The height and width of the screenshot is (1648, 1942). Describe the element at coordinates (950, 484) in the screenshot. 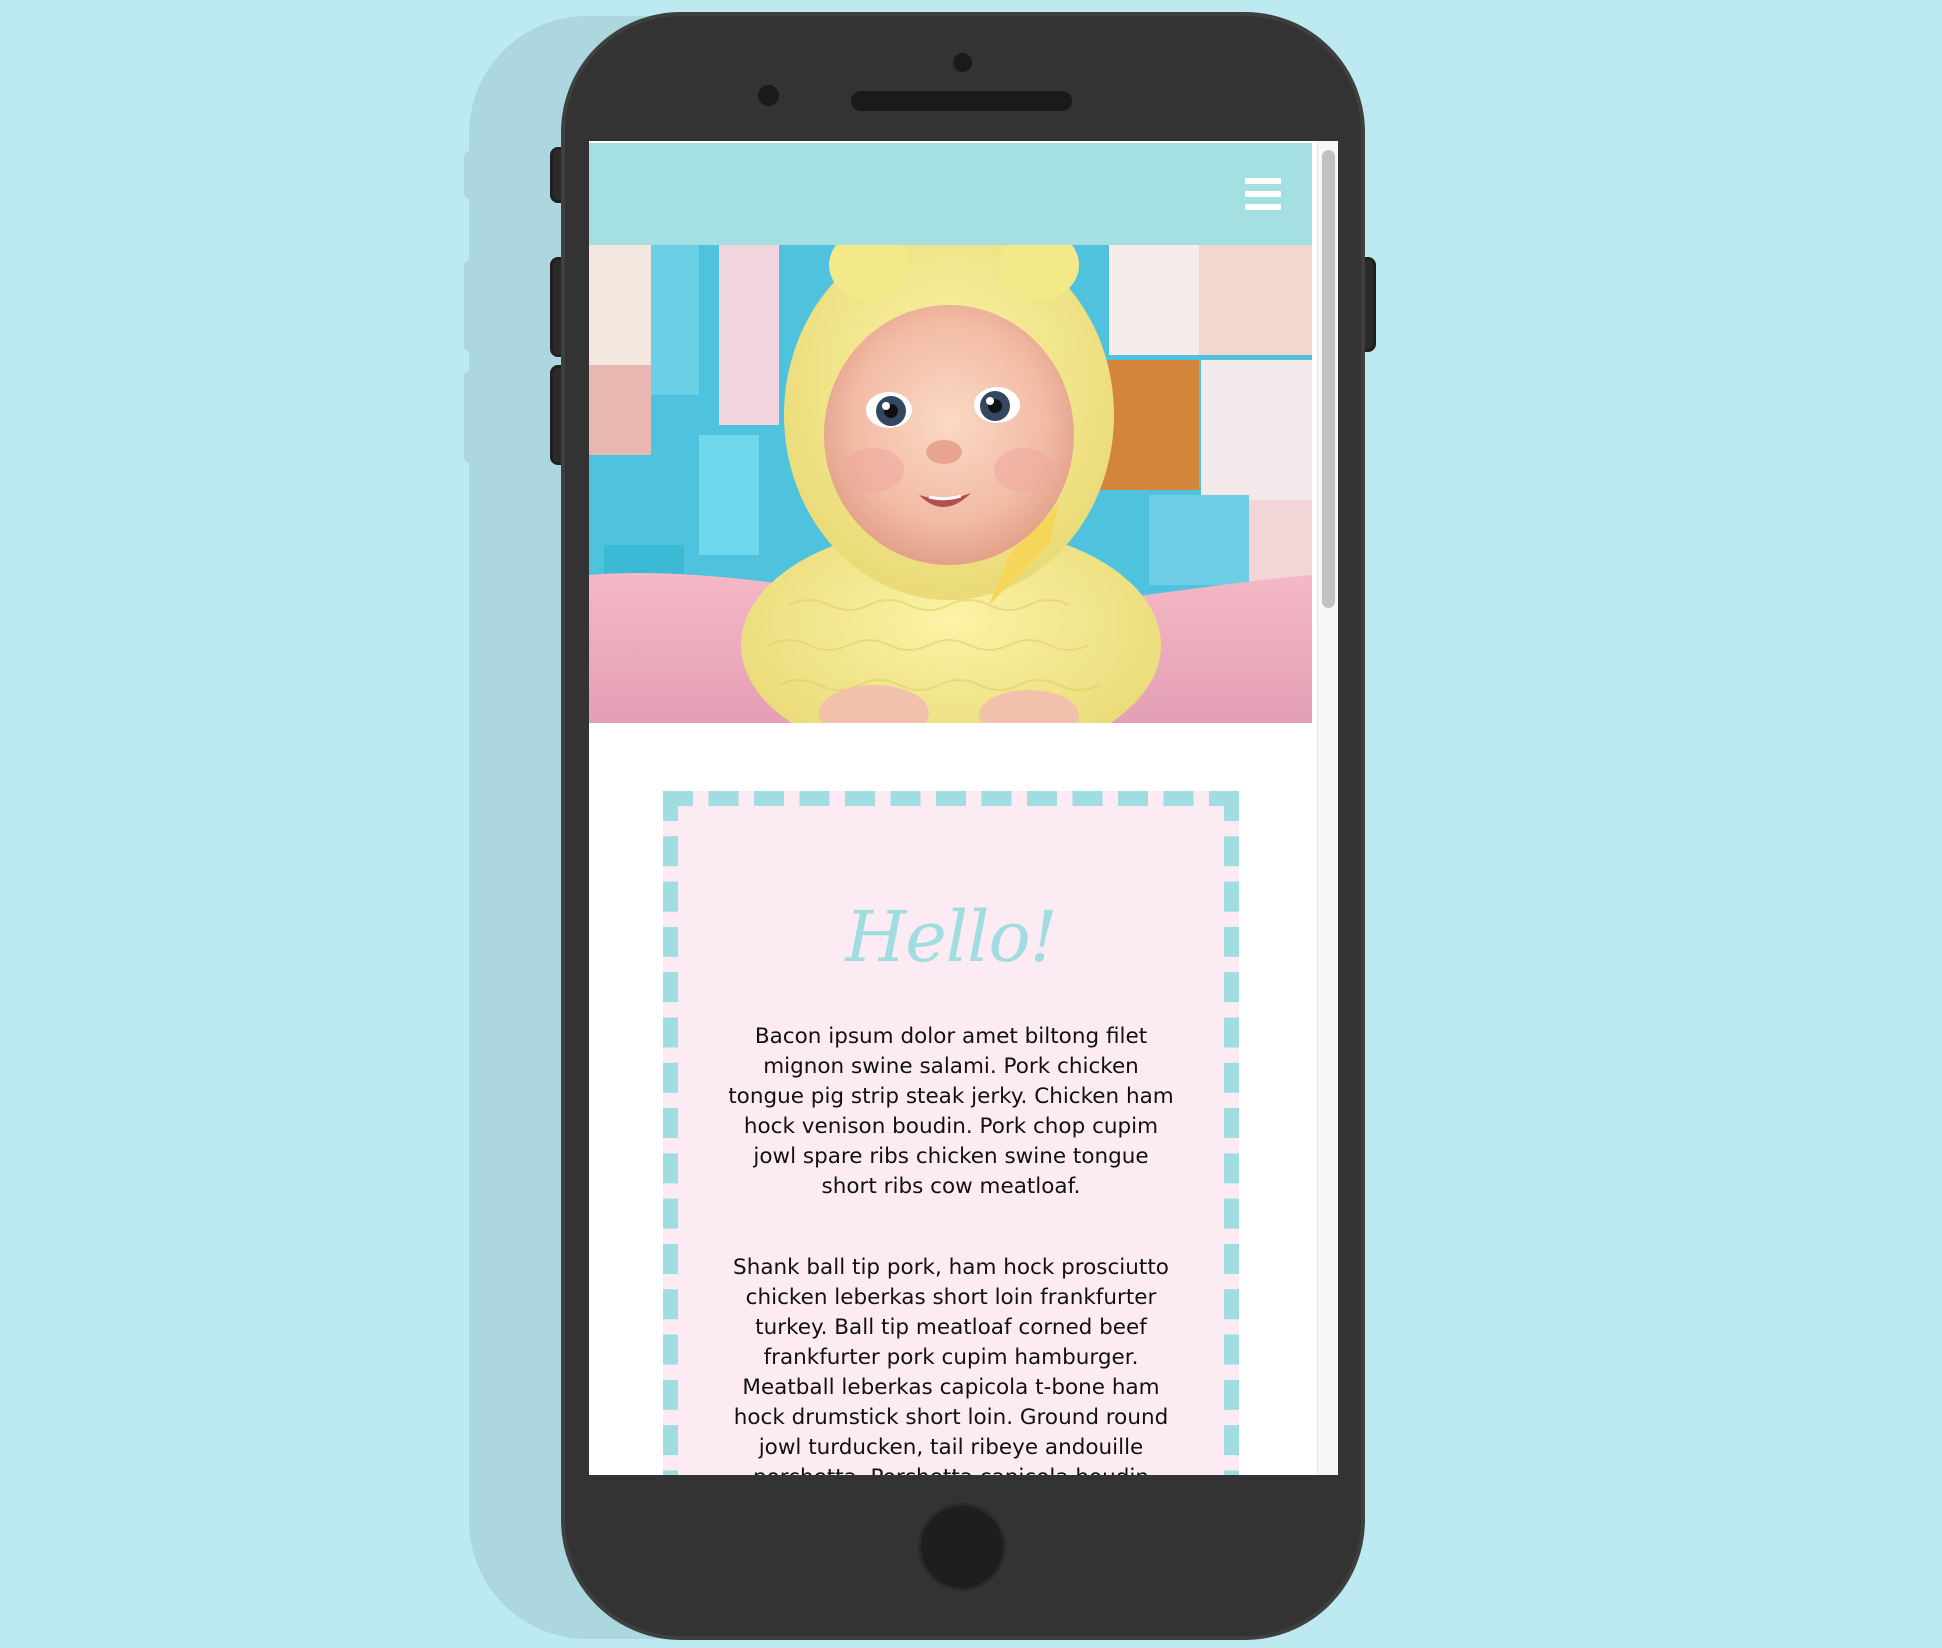

I see `hero-image` at that location.